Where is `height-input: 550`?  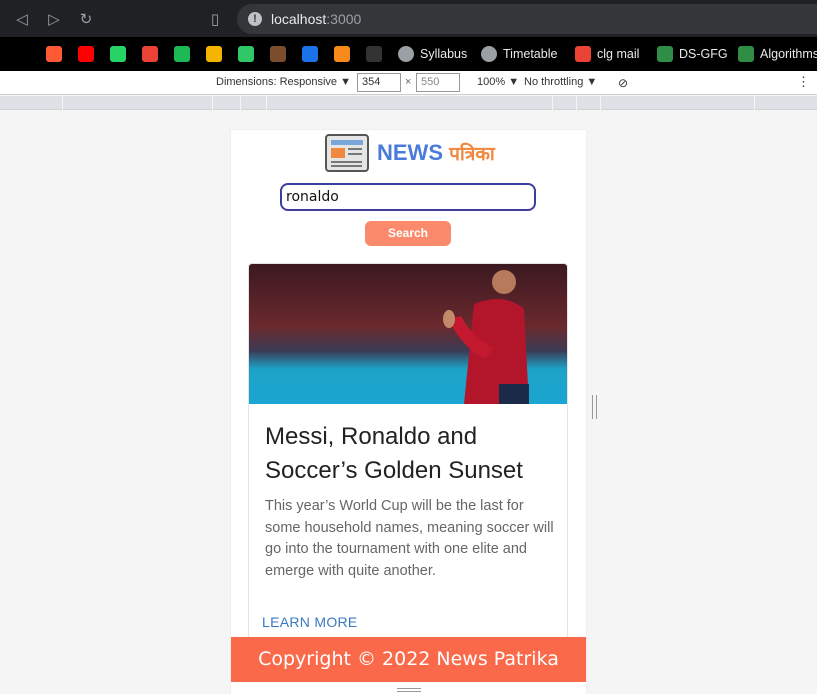
height-input: 550 is located at coordinates (438, 82).